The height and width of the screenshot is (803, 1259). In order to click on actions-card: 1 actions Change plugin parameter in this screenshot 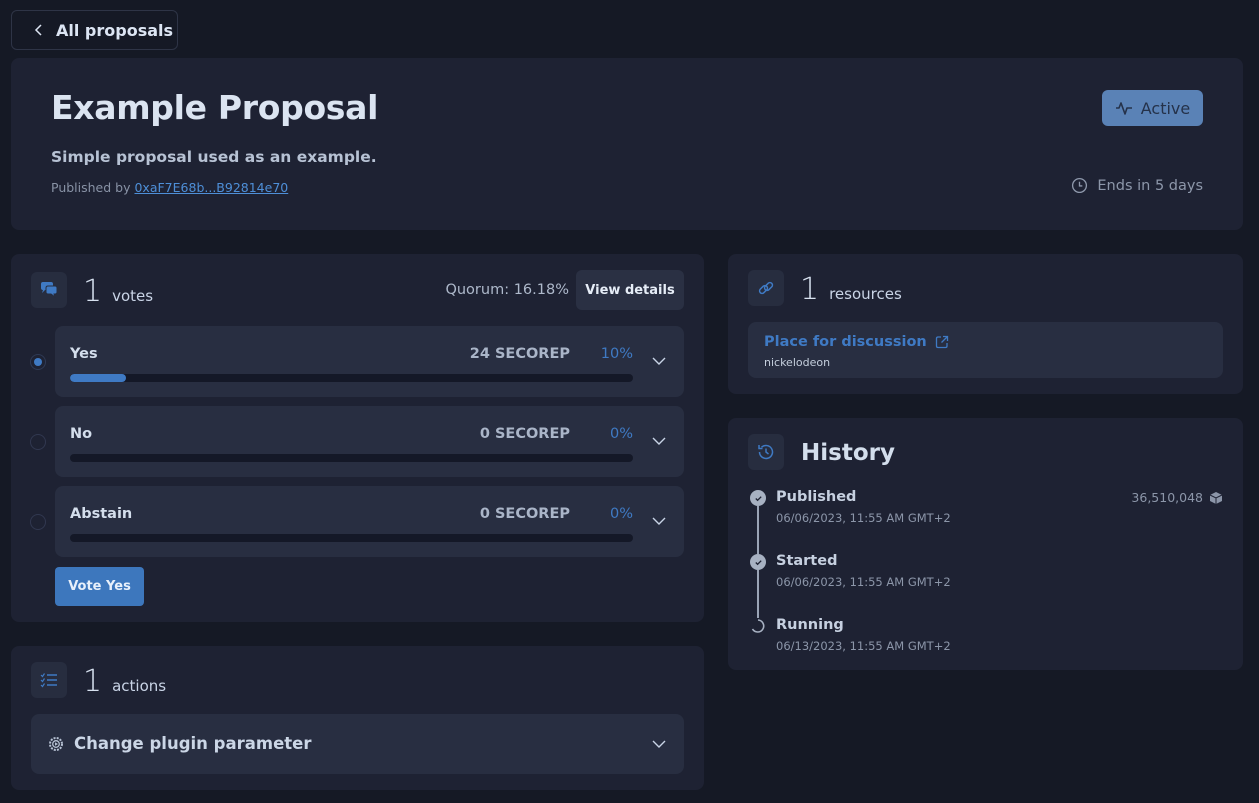, I will do `click(357, 718)`.